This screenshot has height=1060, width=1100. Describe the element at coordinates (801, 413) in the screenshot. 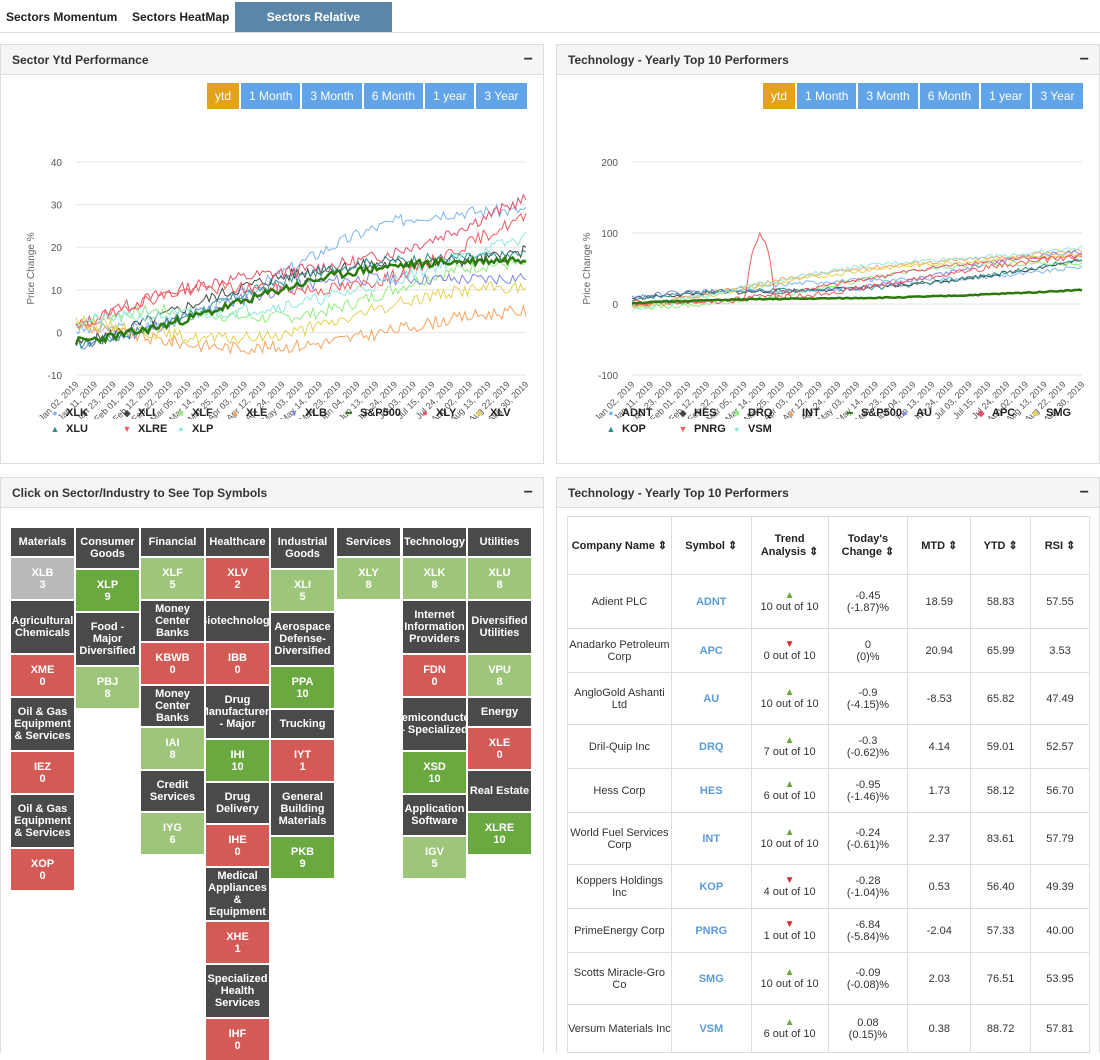

I see `legend-item: ▲ INT` at that location.